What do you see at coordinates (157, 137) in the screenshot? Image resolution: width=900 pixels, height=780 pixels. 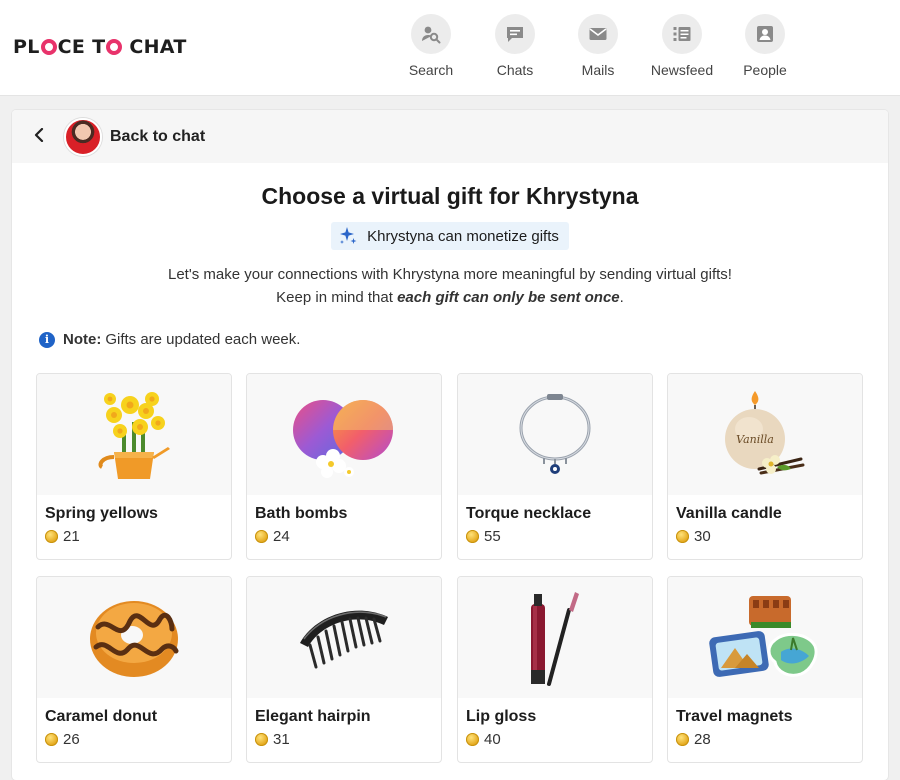 I see `back-to-chat-link: Back to chat` at bounding box center [157, 137].